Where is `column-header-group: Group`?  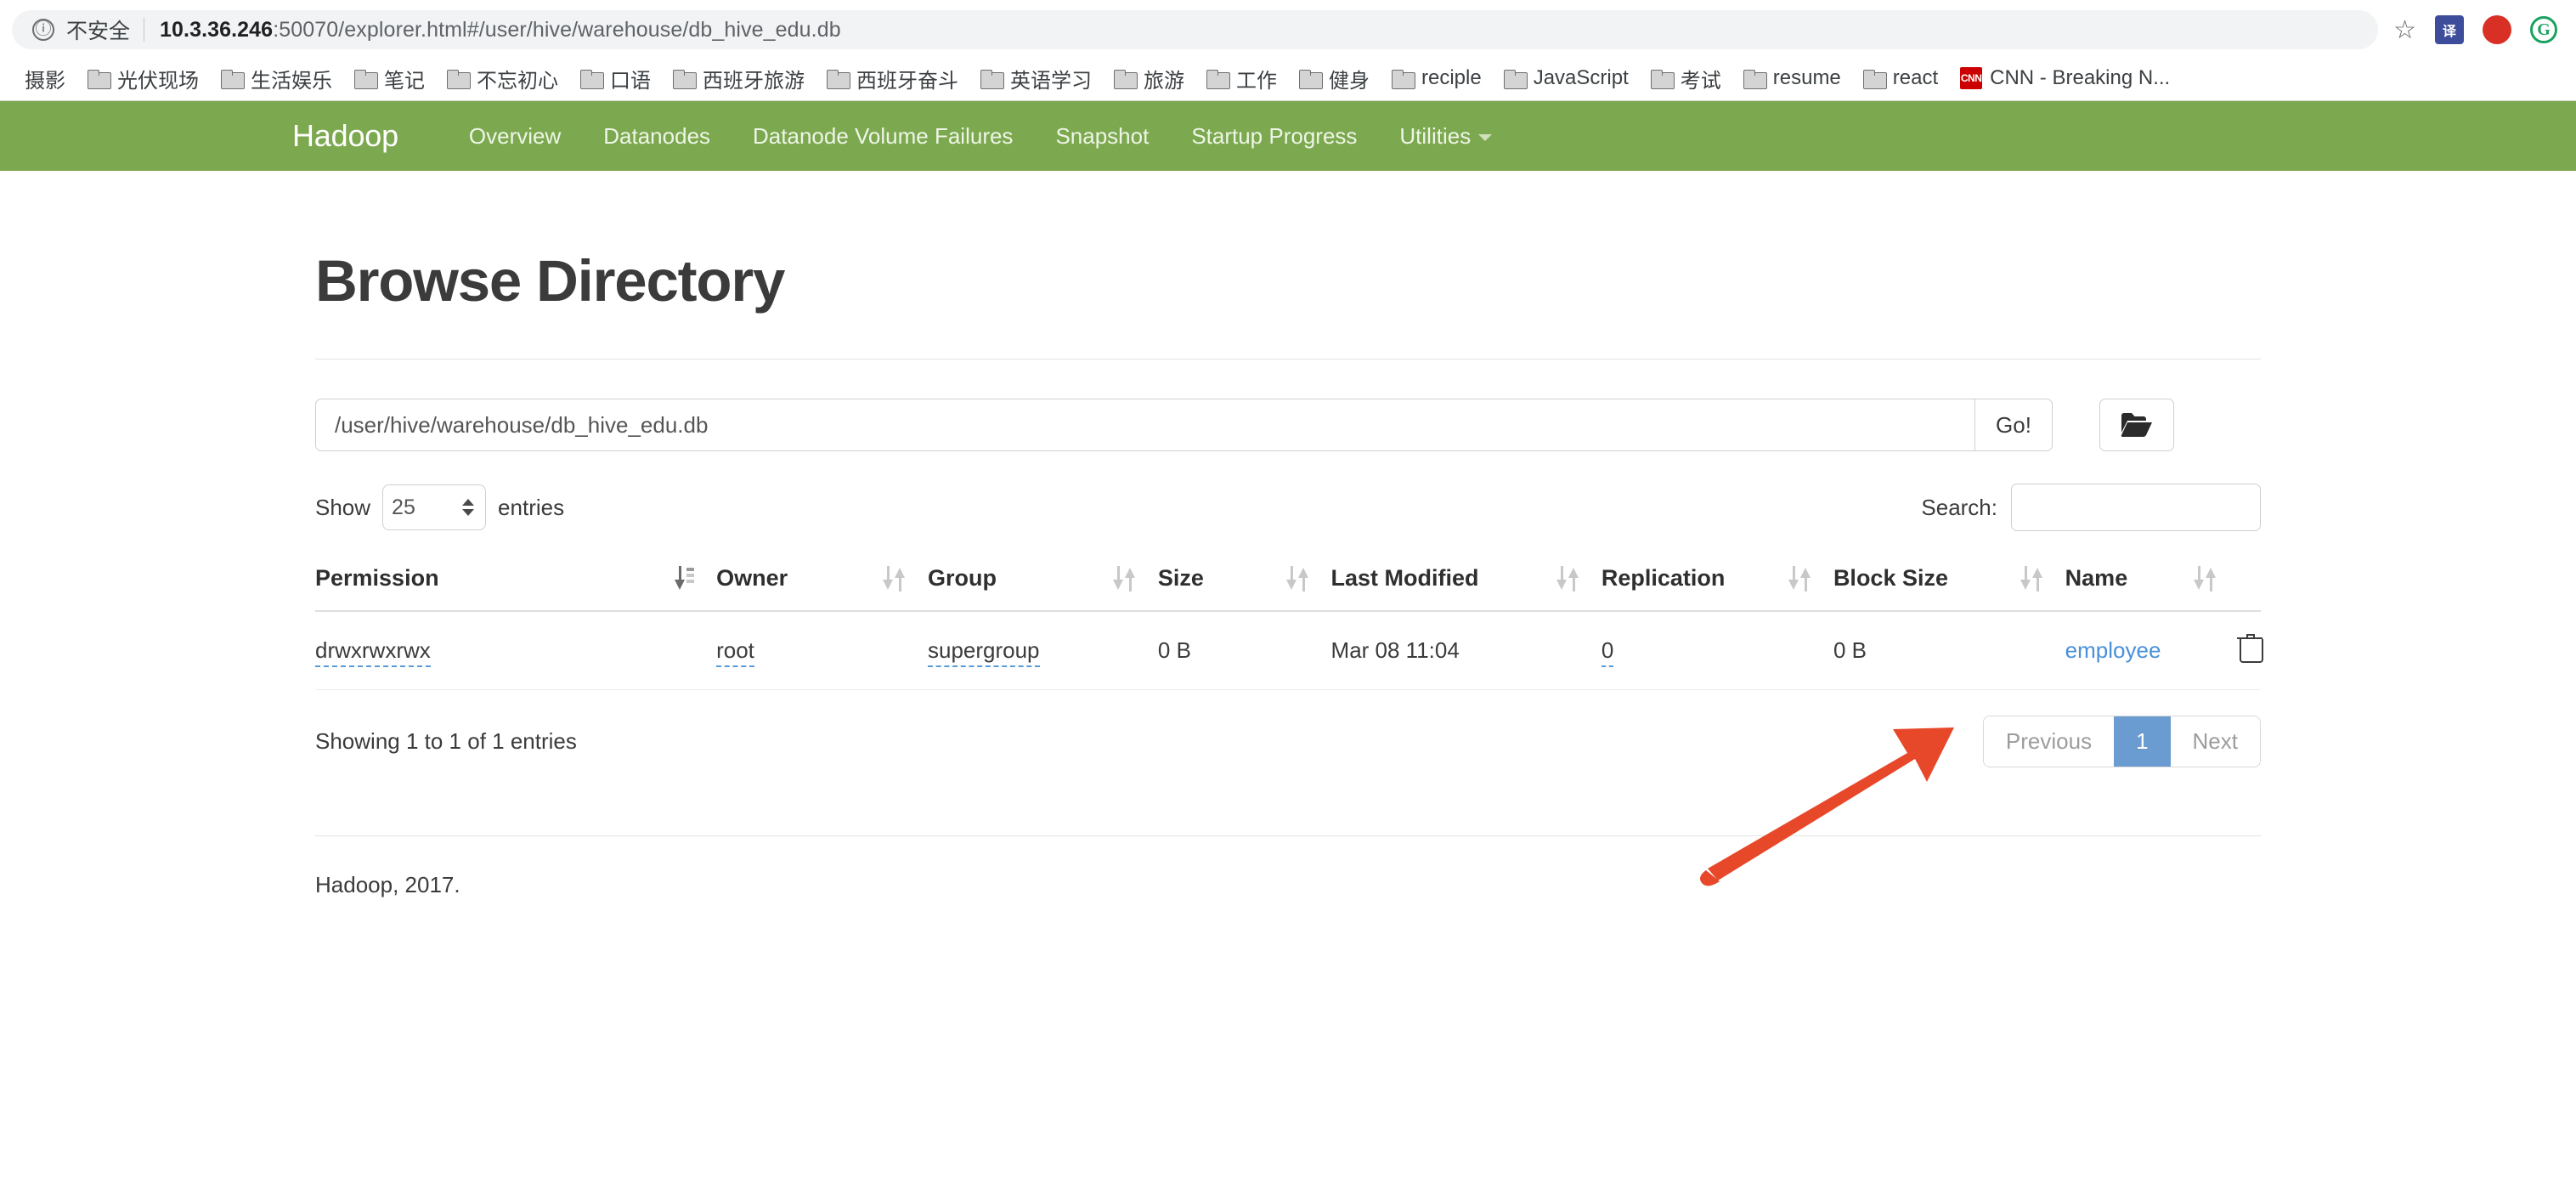
column-header-group: Group is located at coordinates (1042, 583).